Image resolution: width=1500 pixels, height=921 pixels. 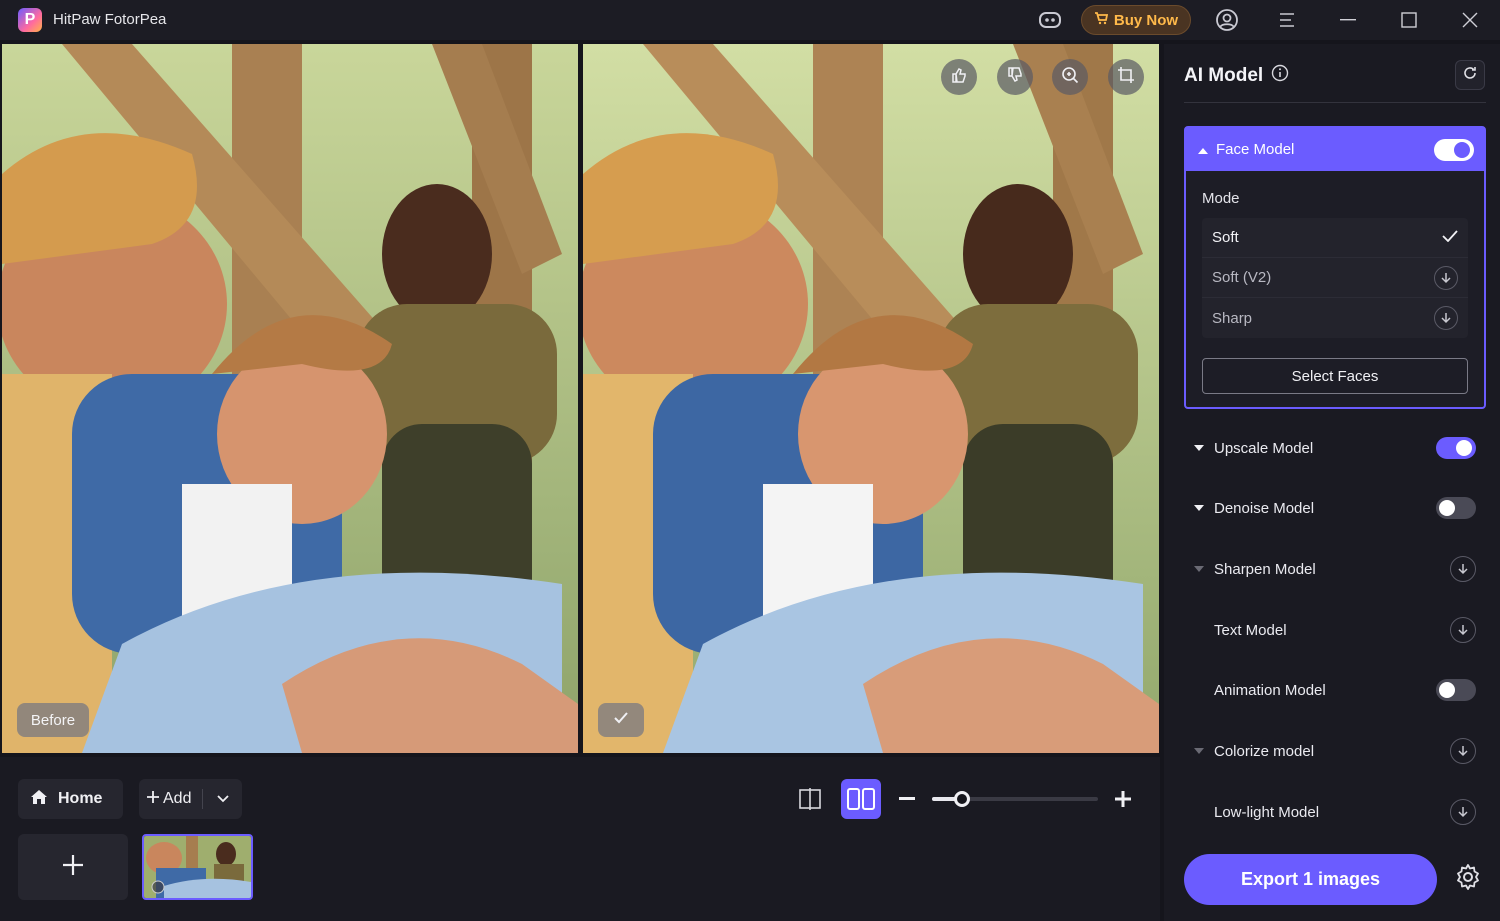 I want to click on discord-icon, so click(x=1050, y=20).